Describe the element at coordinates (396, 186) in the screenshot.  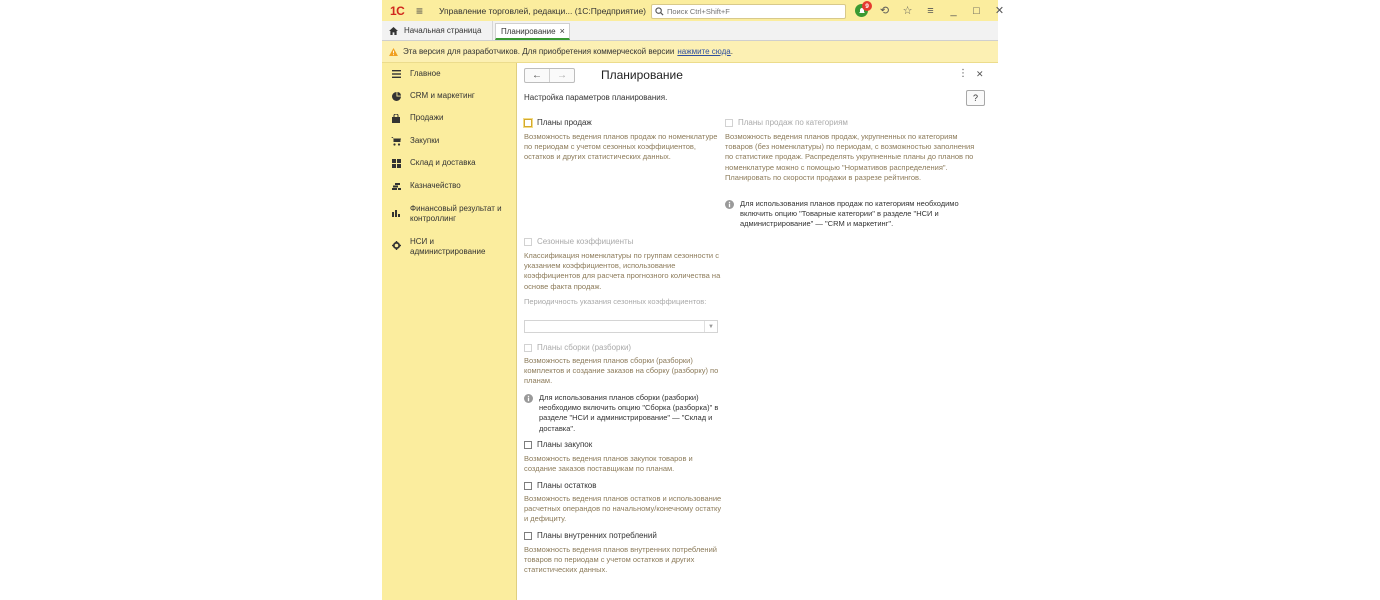
I see `coins-icon` at that location.